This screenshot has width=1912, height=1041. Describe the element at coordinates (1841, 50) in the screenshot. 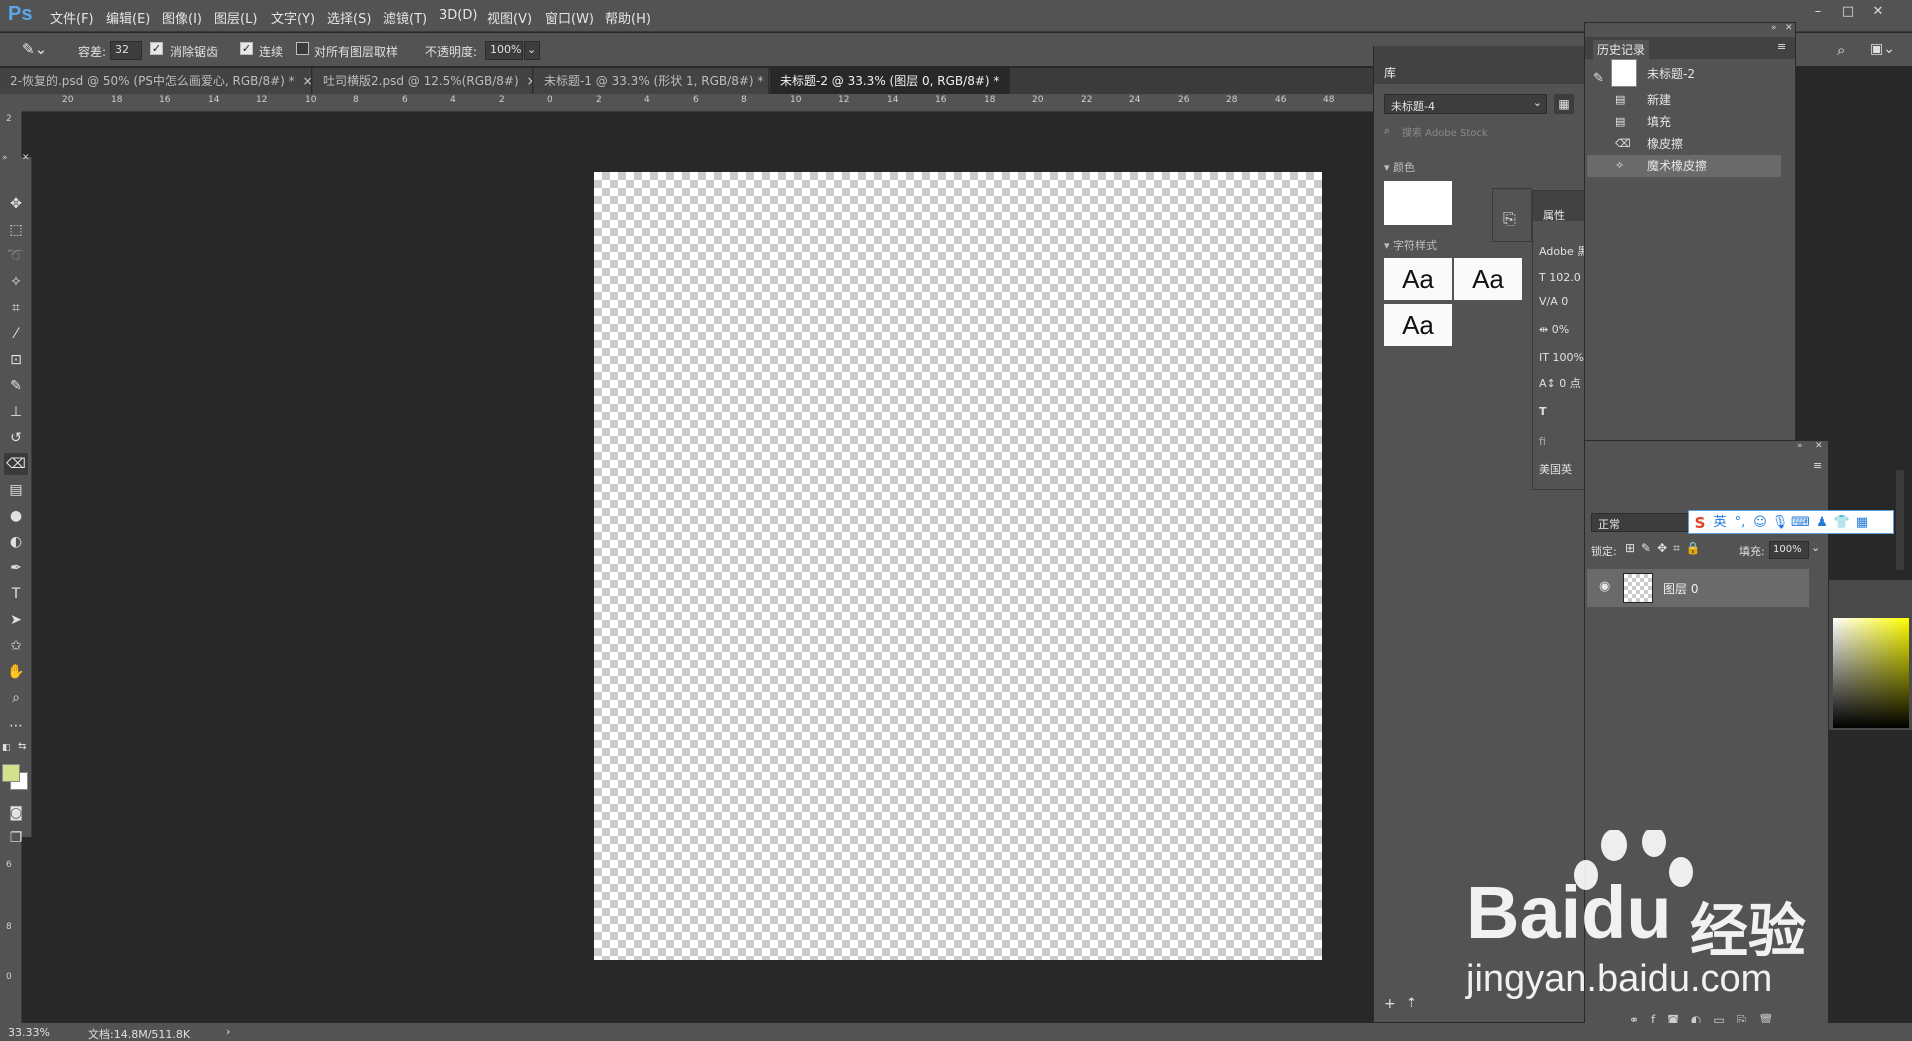

I see `search-icon: ⌕` at that location.